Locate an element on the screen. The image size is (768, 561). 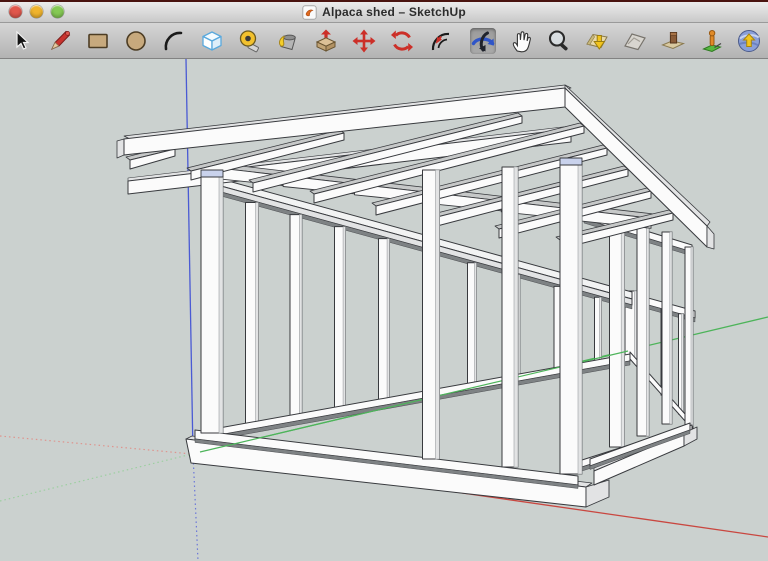
title-area: Alpaca shed – SketchUp is located at coordinates (384, 12).